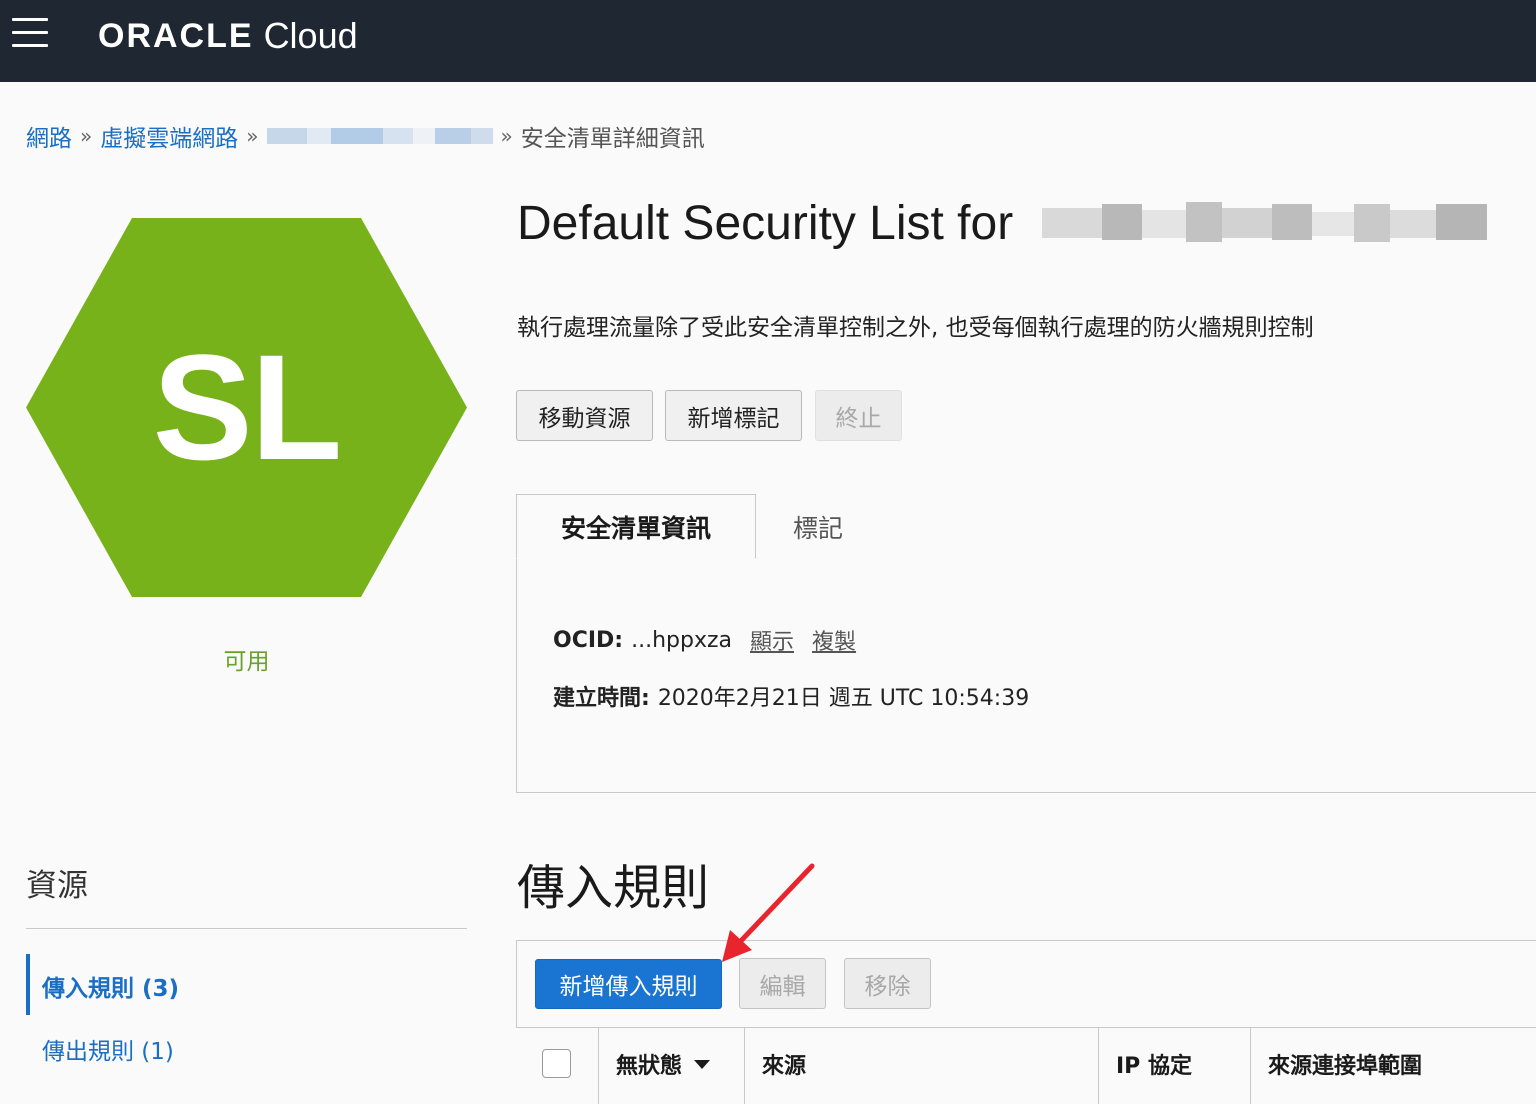 The image size is (1536, 1104). What do you see at coordinates (556, 1063) in the screenshot?
I see `select-all-checkbox` at bounding box center [556, 1063].